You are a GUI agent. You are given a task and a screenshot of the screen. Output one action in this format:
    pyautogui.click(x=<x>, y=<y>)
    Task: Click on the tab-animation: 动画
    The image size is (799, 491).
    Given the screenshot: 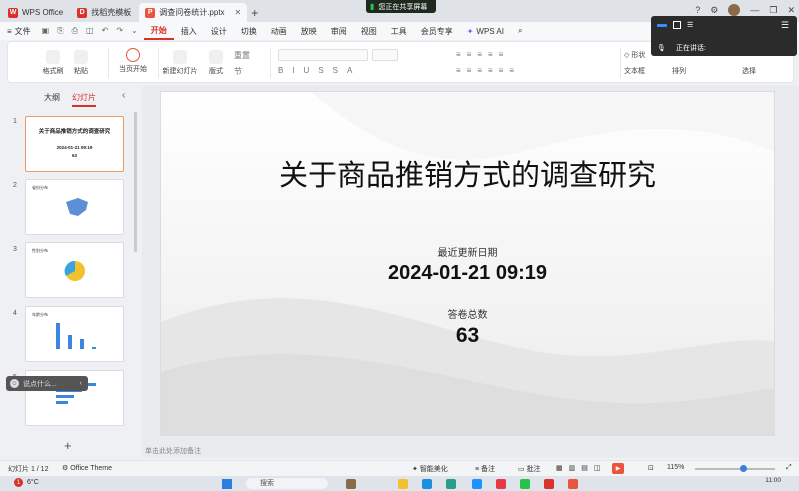 What is the action you would take?
    pyautogui.click(x=279, y=31)
    